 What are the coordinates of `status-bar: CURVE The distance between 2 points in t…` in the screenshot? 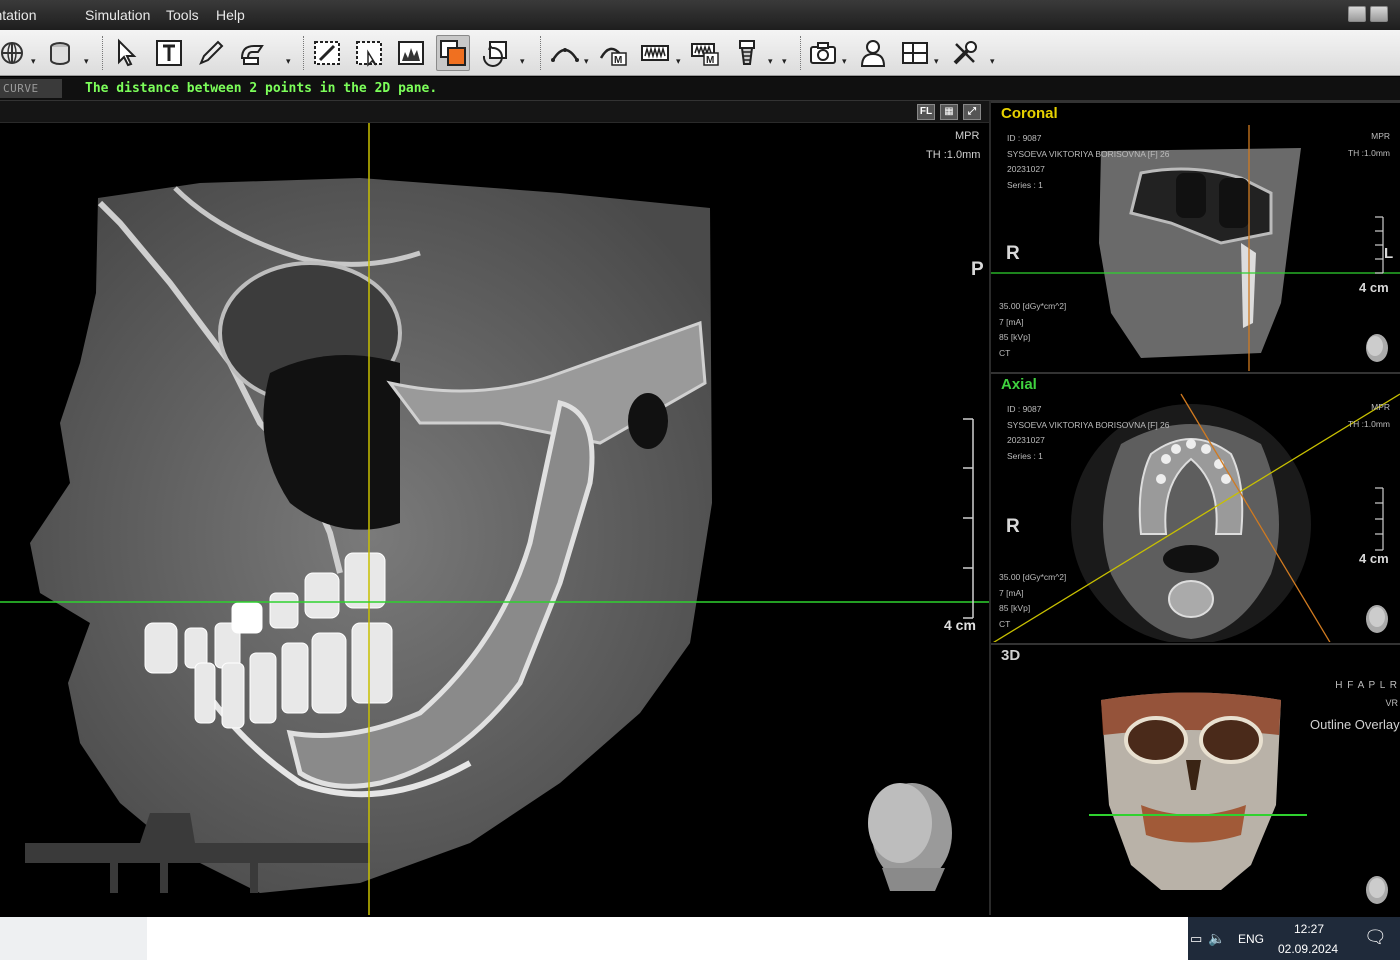 It's located at (700, 89).